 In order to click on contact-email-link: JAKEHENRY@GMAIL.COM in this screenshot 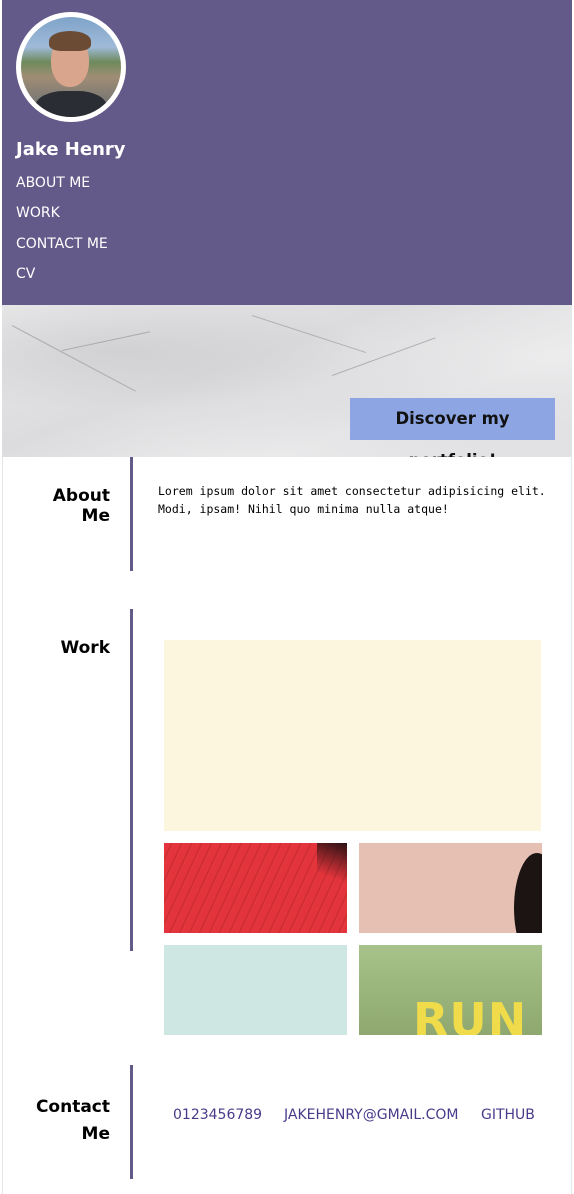, I will do `click(371, 1115)`.